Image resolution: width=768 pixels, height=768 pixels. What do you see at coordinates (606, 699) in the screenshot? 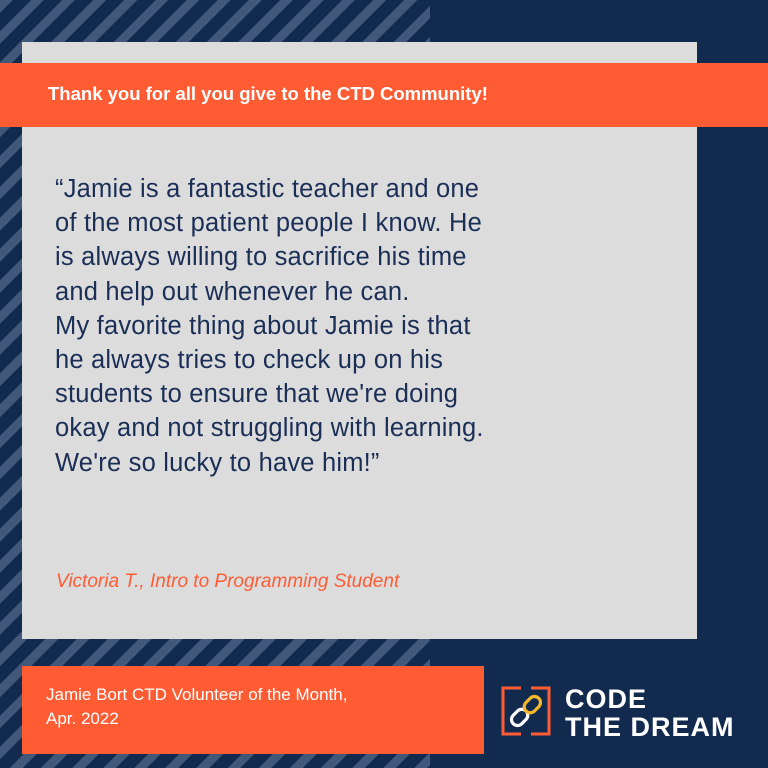
I see `logo-word-code: CODE` at bounding box center [606, 699].